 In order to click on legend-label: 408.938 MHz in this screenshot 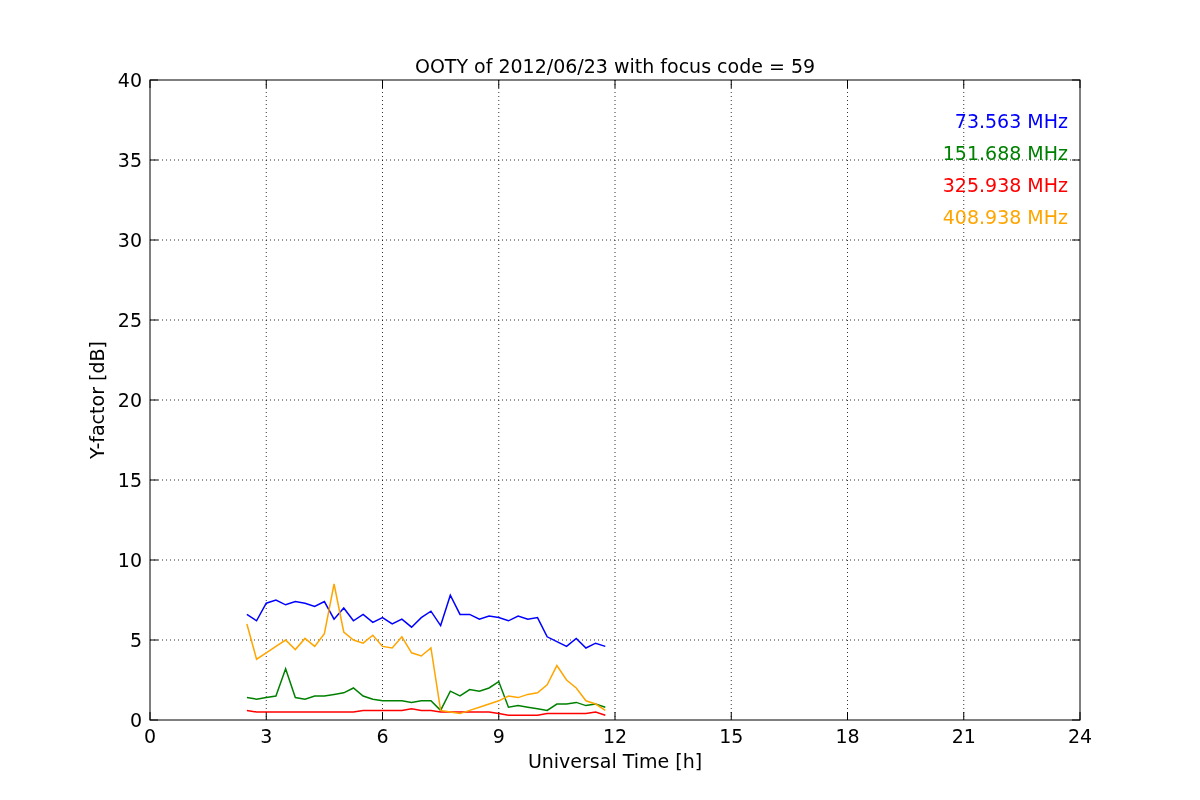, I will do `click(1005, 217)`.